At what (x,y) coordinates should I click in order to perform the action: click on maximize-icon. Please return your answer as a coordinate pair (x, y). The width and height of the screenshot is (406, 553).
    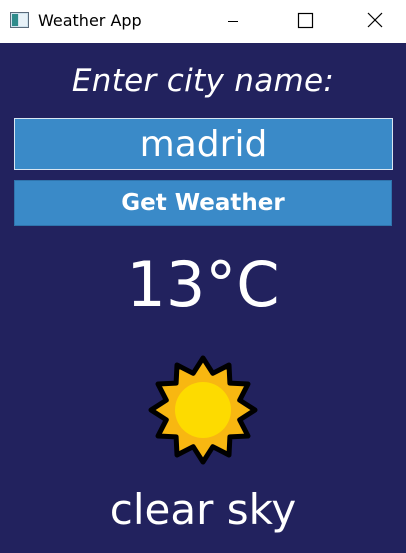
    Looking at the image, I should click on (305, 20).